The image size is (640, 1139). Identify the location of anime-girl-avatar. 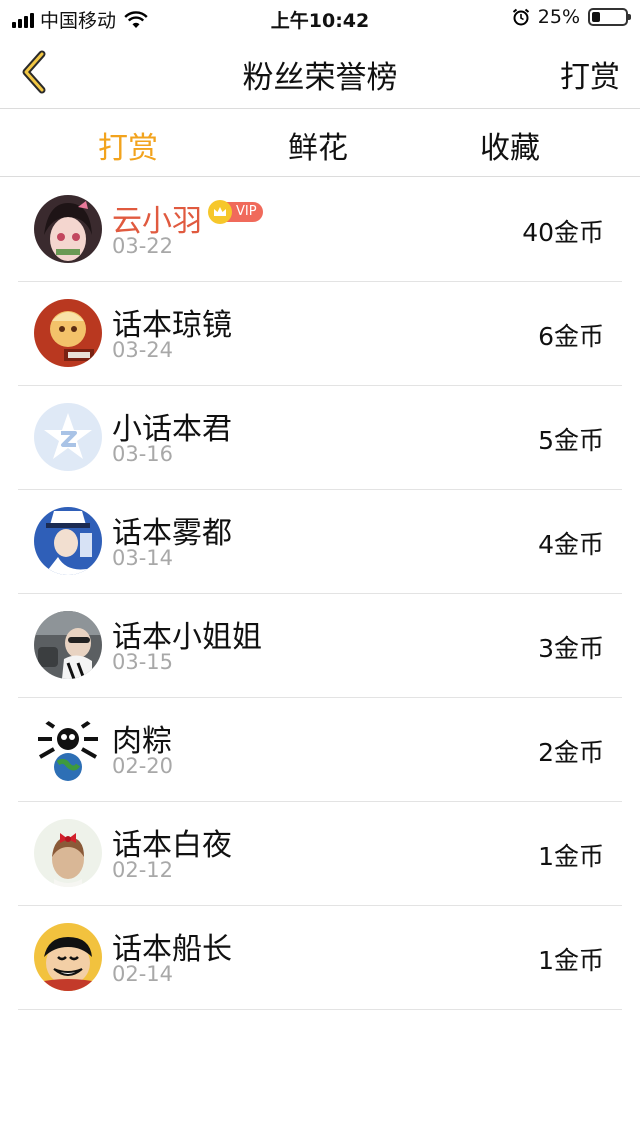
(68, 229).